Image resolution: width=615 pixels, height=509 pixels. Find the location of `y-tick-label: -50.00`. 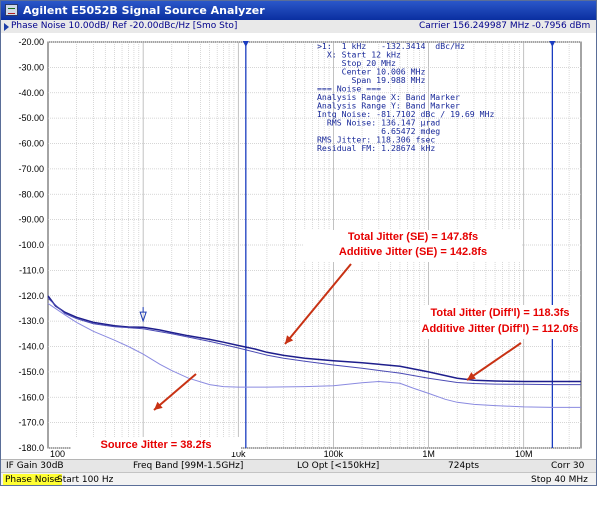

y-tick-label: -50.00 is located at coordinates (31, 118).